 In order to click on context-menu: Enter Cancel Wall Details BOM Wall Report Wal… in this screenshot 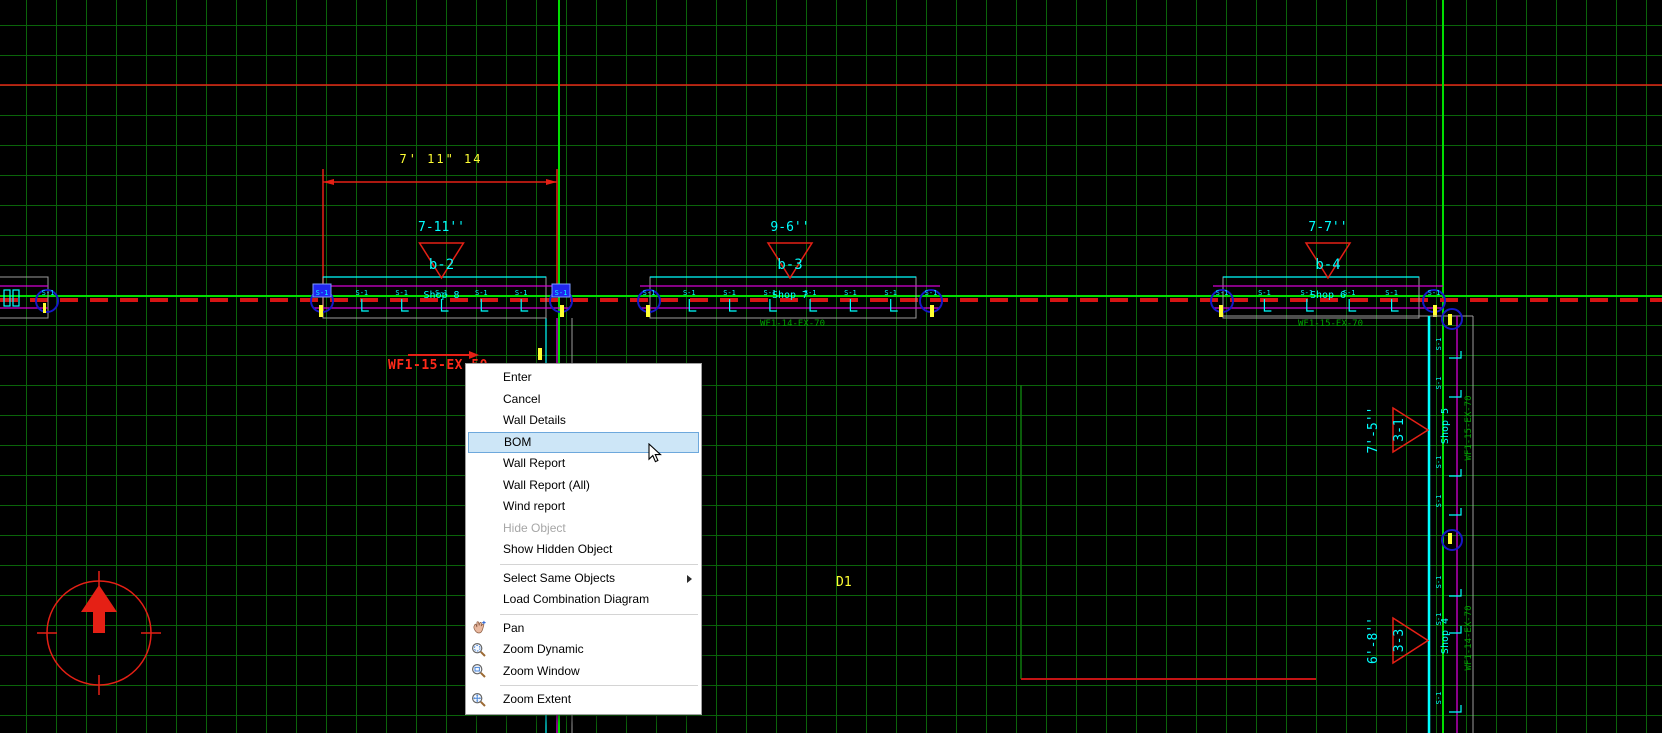, I will do `click(583, 539)`.